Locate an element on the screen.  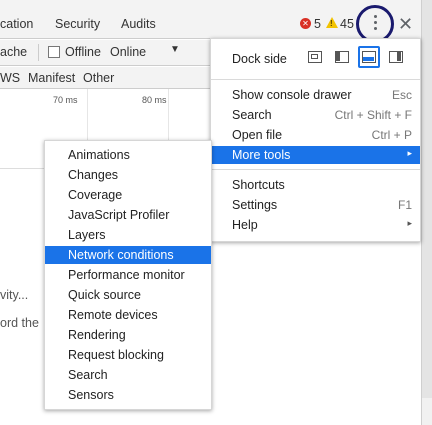
tab-audits: Audits is located at coordinates (138, 24).